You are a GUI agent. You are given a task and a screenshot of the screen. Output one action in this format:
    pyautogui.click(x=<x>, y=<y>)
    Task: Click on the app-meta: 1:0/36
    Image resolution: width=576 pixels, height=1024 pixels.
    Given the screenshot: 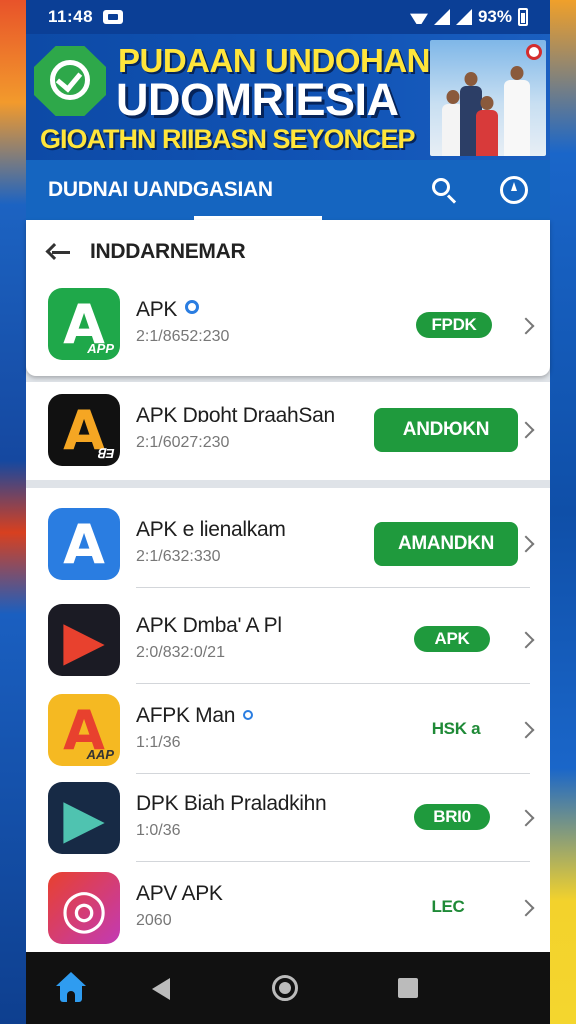 What is the action you would take?
    pyautogui.click(x=158, y=830)
    